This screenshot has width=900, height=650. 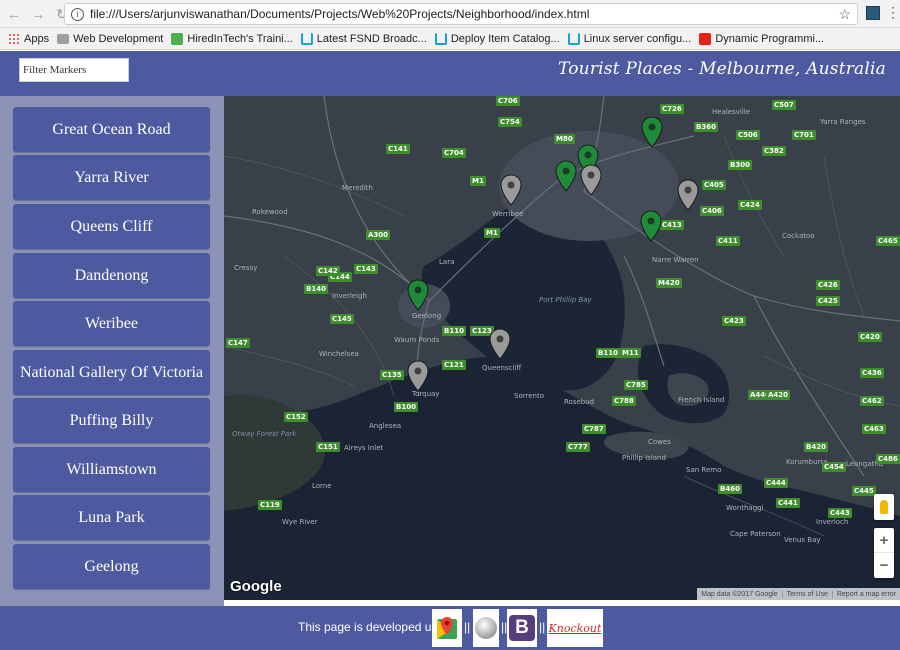 I want to click on road-shield: C405, so click(x=714, y=185).